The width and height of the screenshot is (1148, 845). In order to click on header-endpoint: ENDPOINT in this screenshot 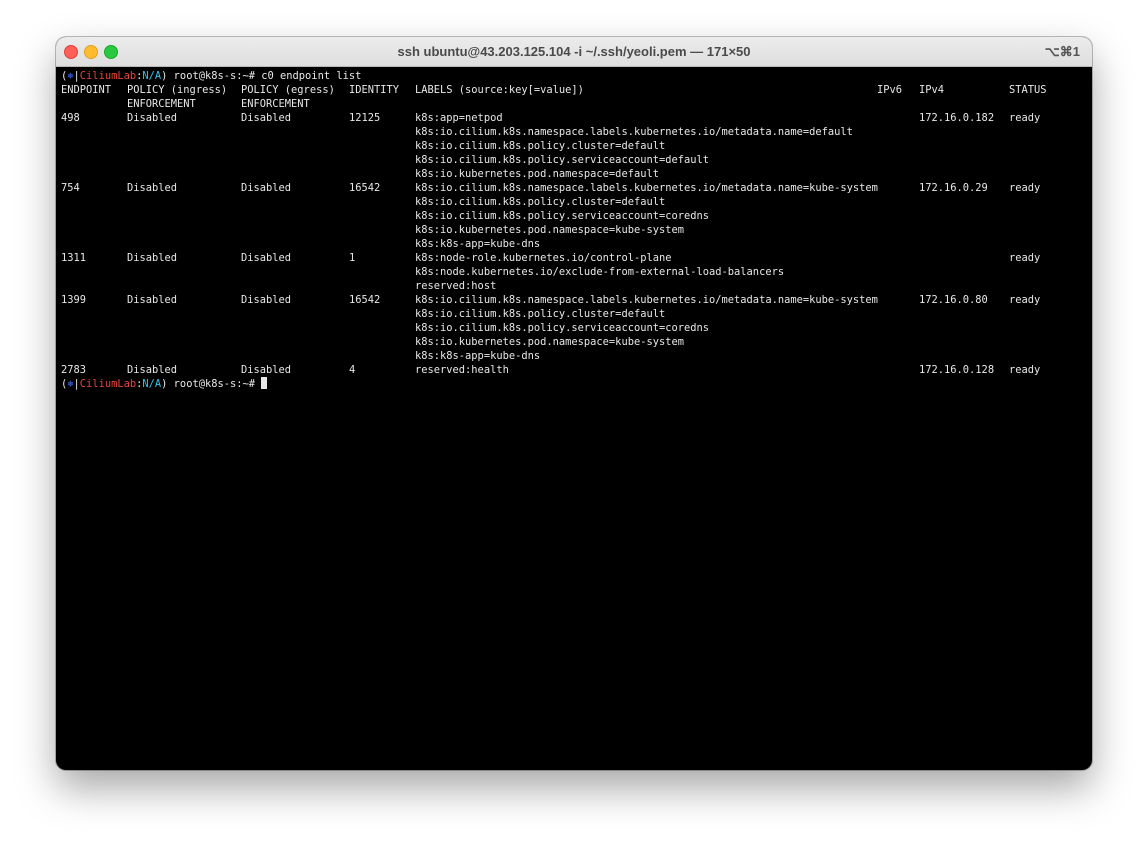, I will do `click(86, 90)`.